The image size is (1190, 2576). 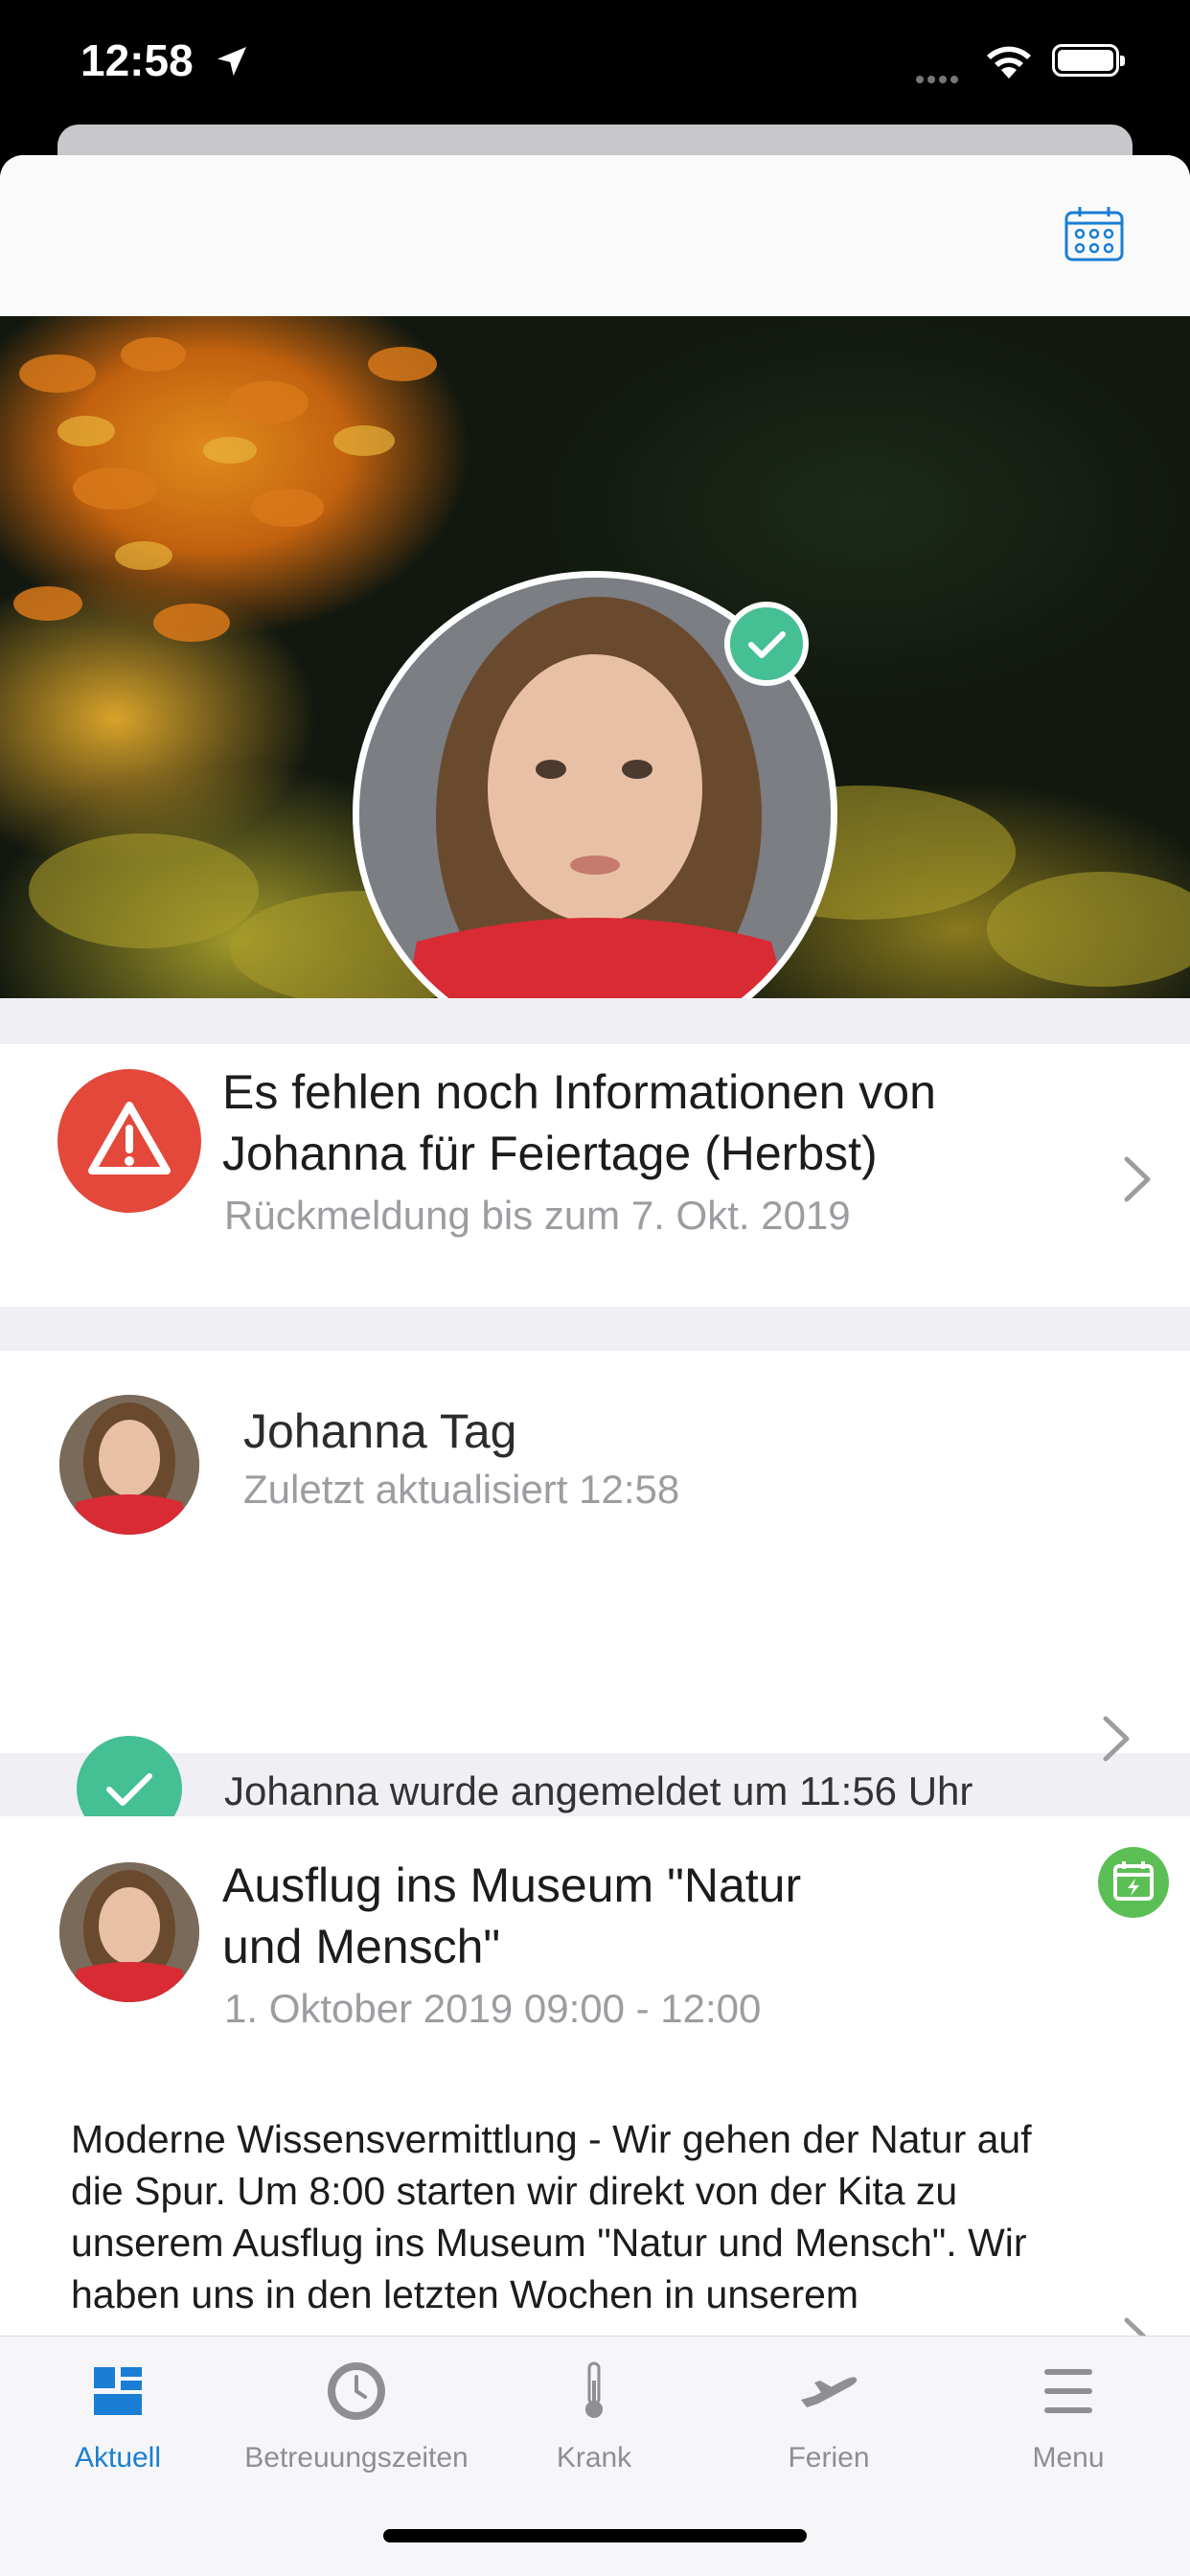 I want to click on thermometer-icon, so click(x=594, y=2389).